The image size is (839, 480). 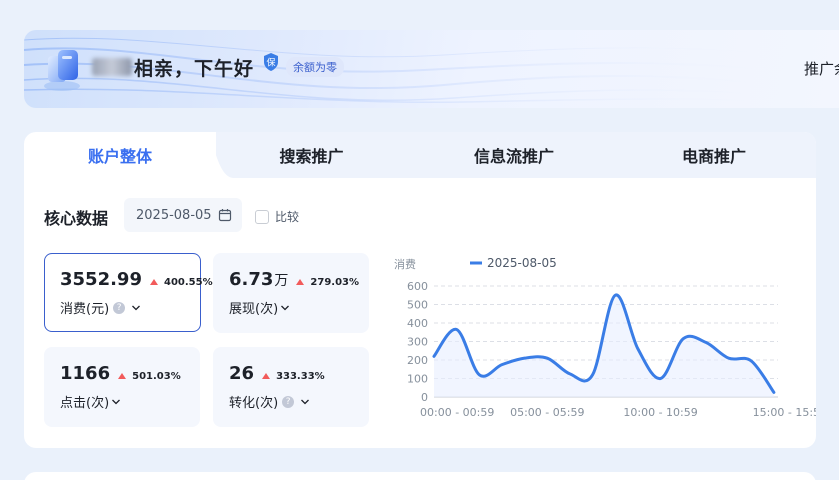 What do you see at coordinates (424, 397) in the screenshot?
I see `y-tick-label: 0` at bounding box center [424, 397].